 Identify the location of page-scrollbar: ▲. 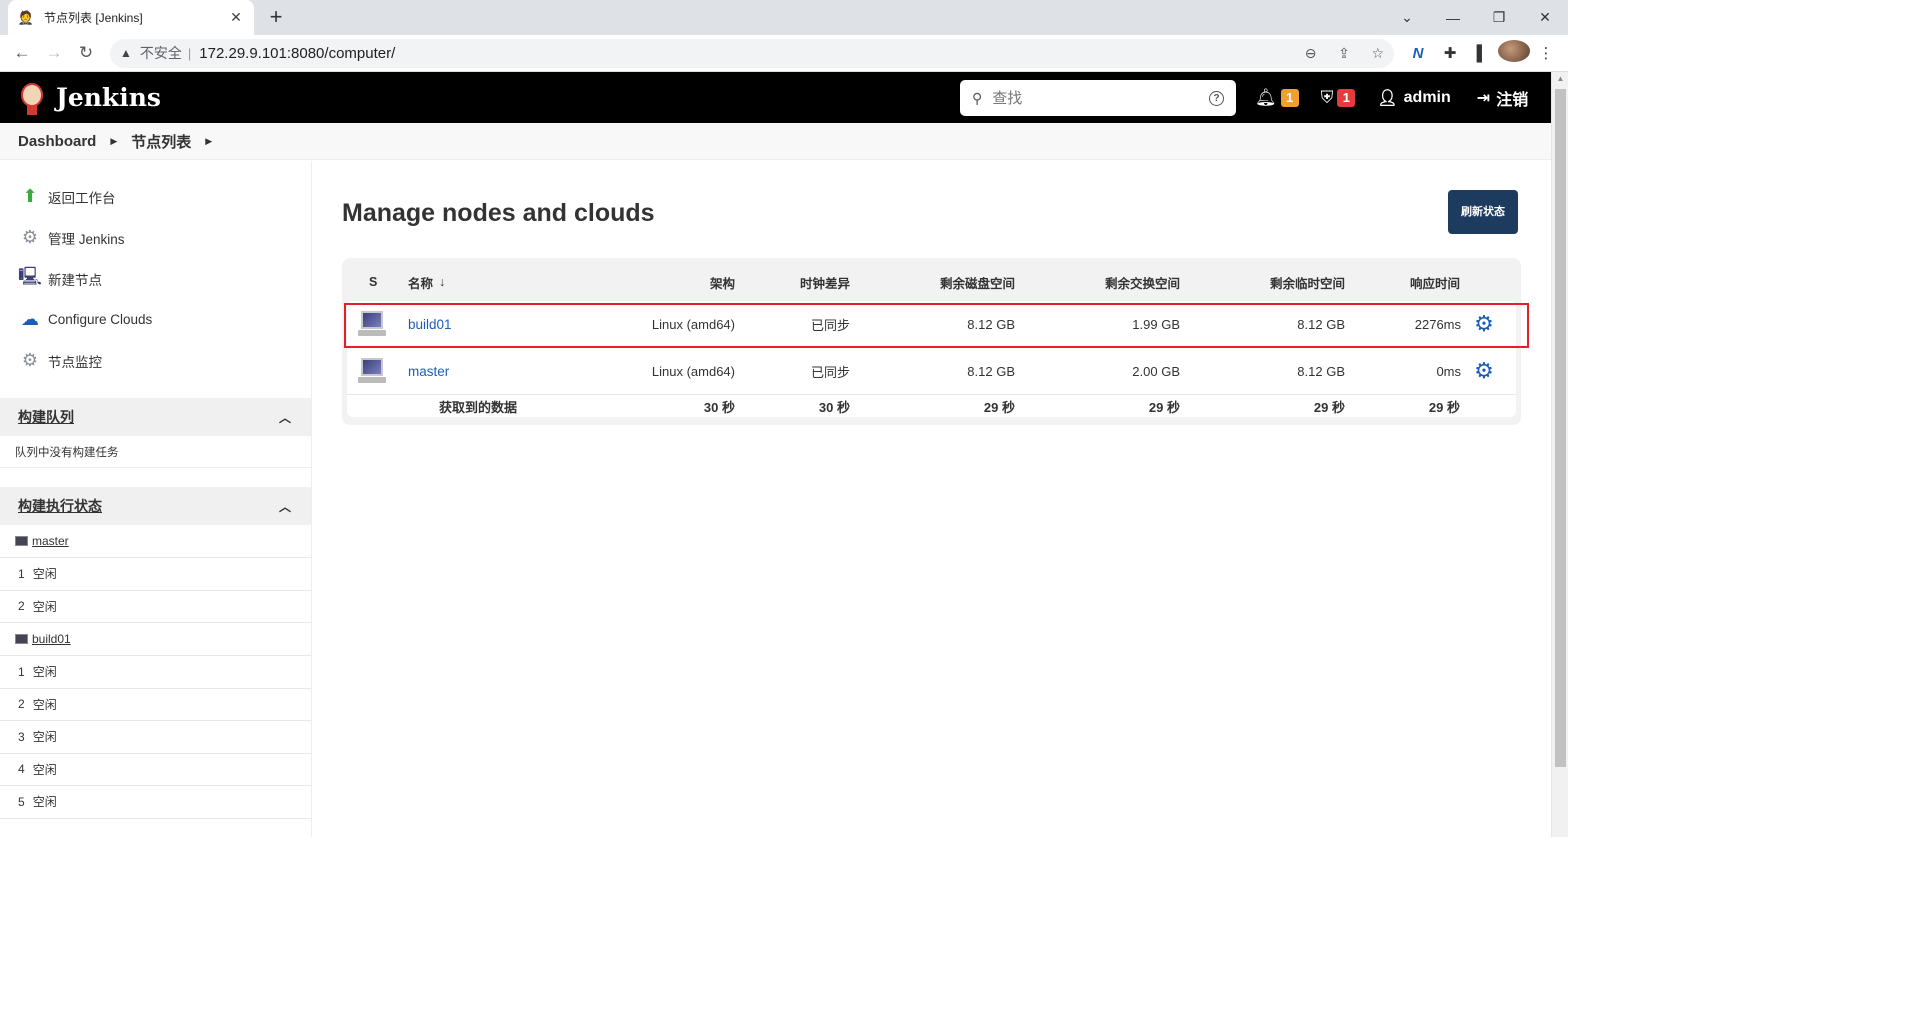
(1559, 454).